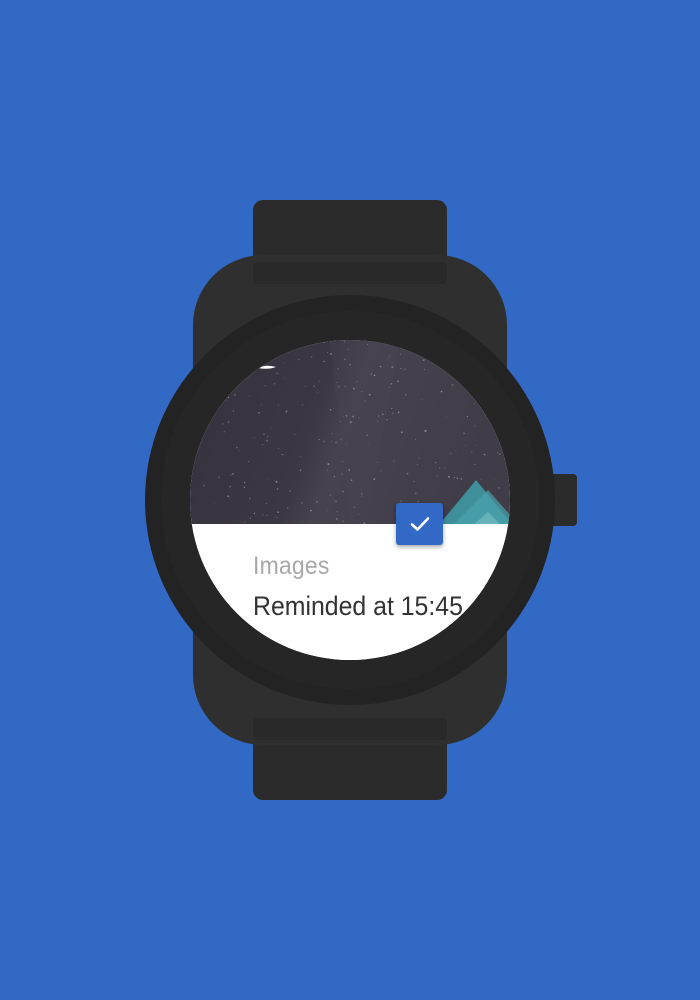 The width and height of the screenshot is (700, 1000). Describe the element at coordinates (350, 729) in the screenshot. I see `watch-lug-bottom` at that location.